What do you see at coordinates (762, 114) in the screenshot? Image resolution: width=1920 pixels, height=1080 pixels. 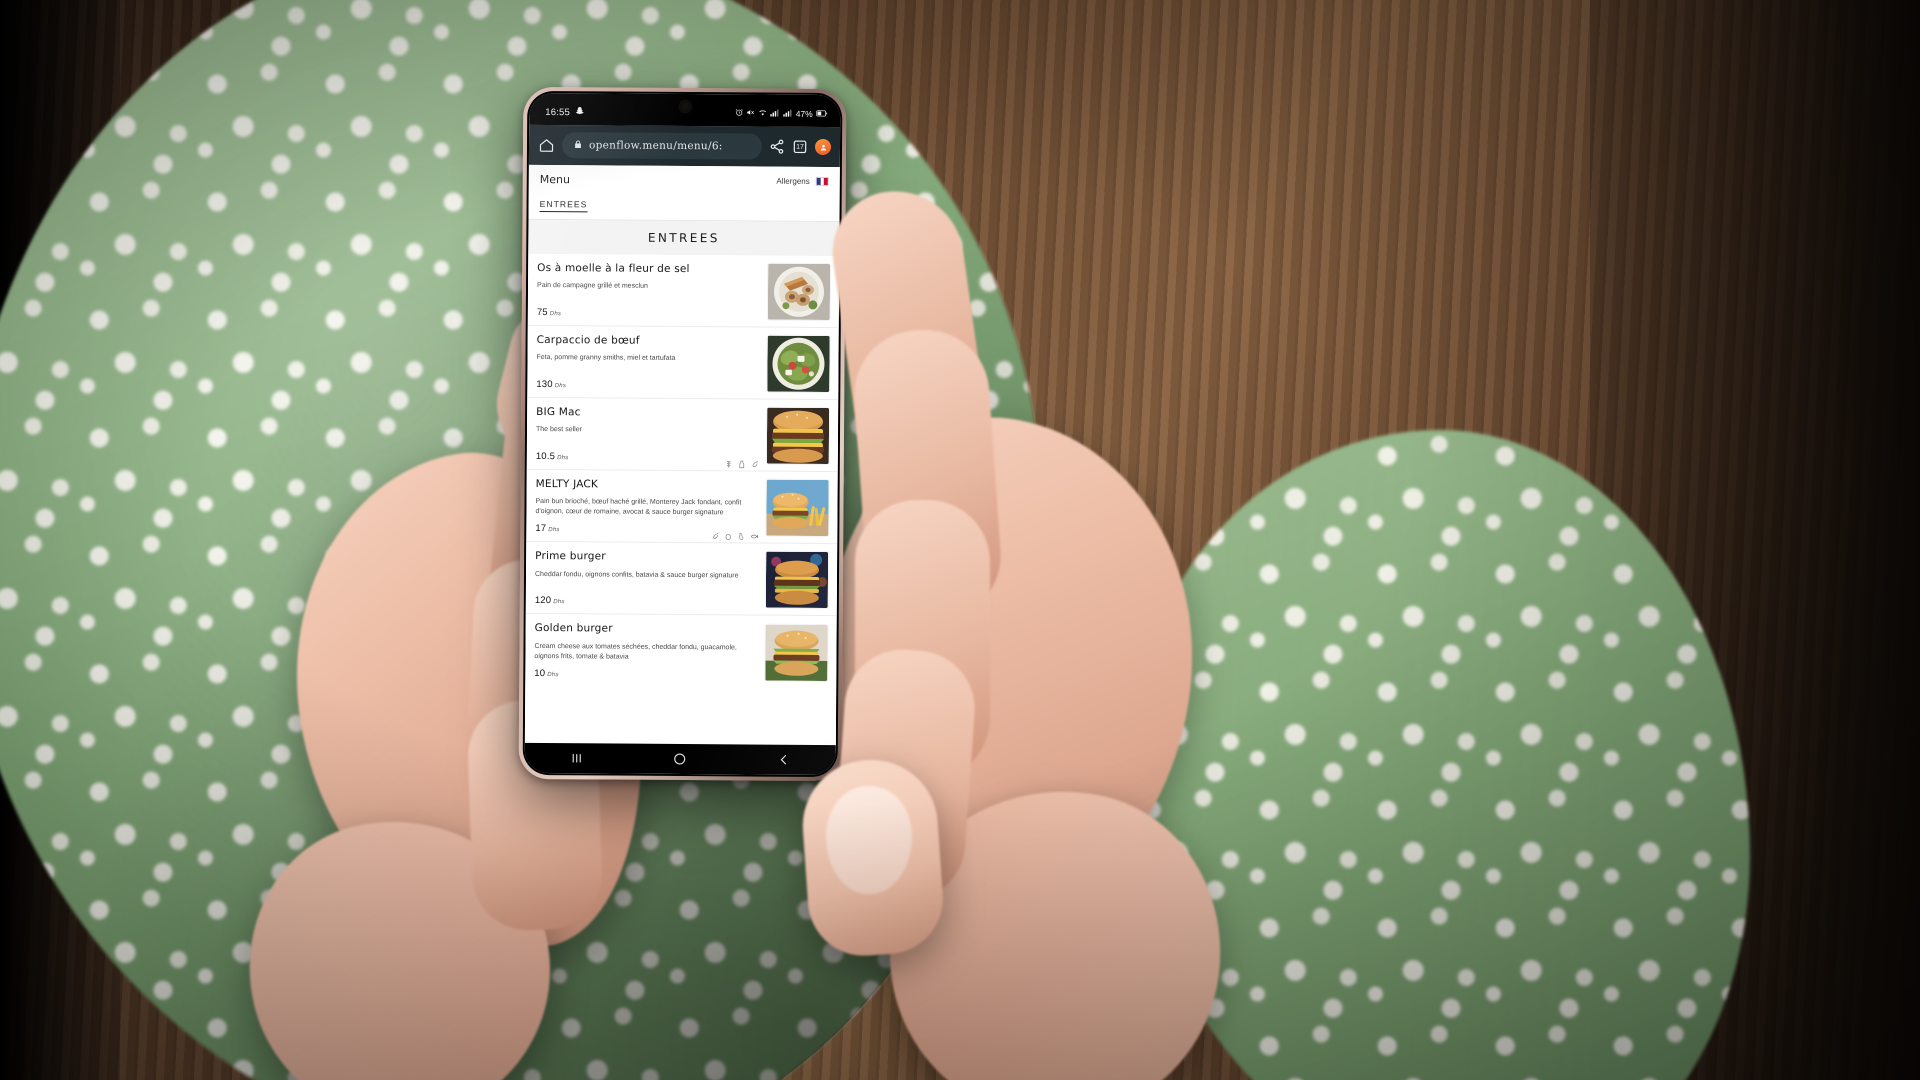 I see `wifi-icon` at bounding box center [762, 114].